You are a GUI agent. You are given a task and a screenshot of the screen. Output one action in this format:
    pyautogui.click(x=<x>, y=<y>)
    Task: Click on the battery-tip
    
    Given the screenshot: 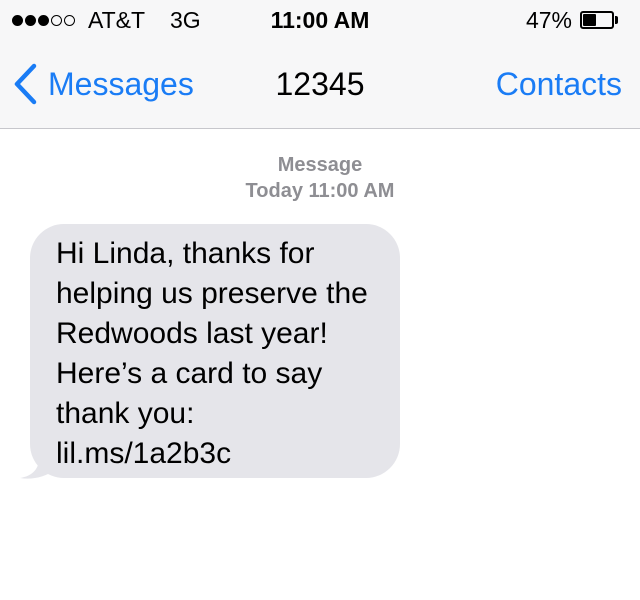 What is the action you would take?
    pyautogui.click(x=616, y=20)
    